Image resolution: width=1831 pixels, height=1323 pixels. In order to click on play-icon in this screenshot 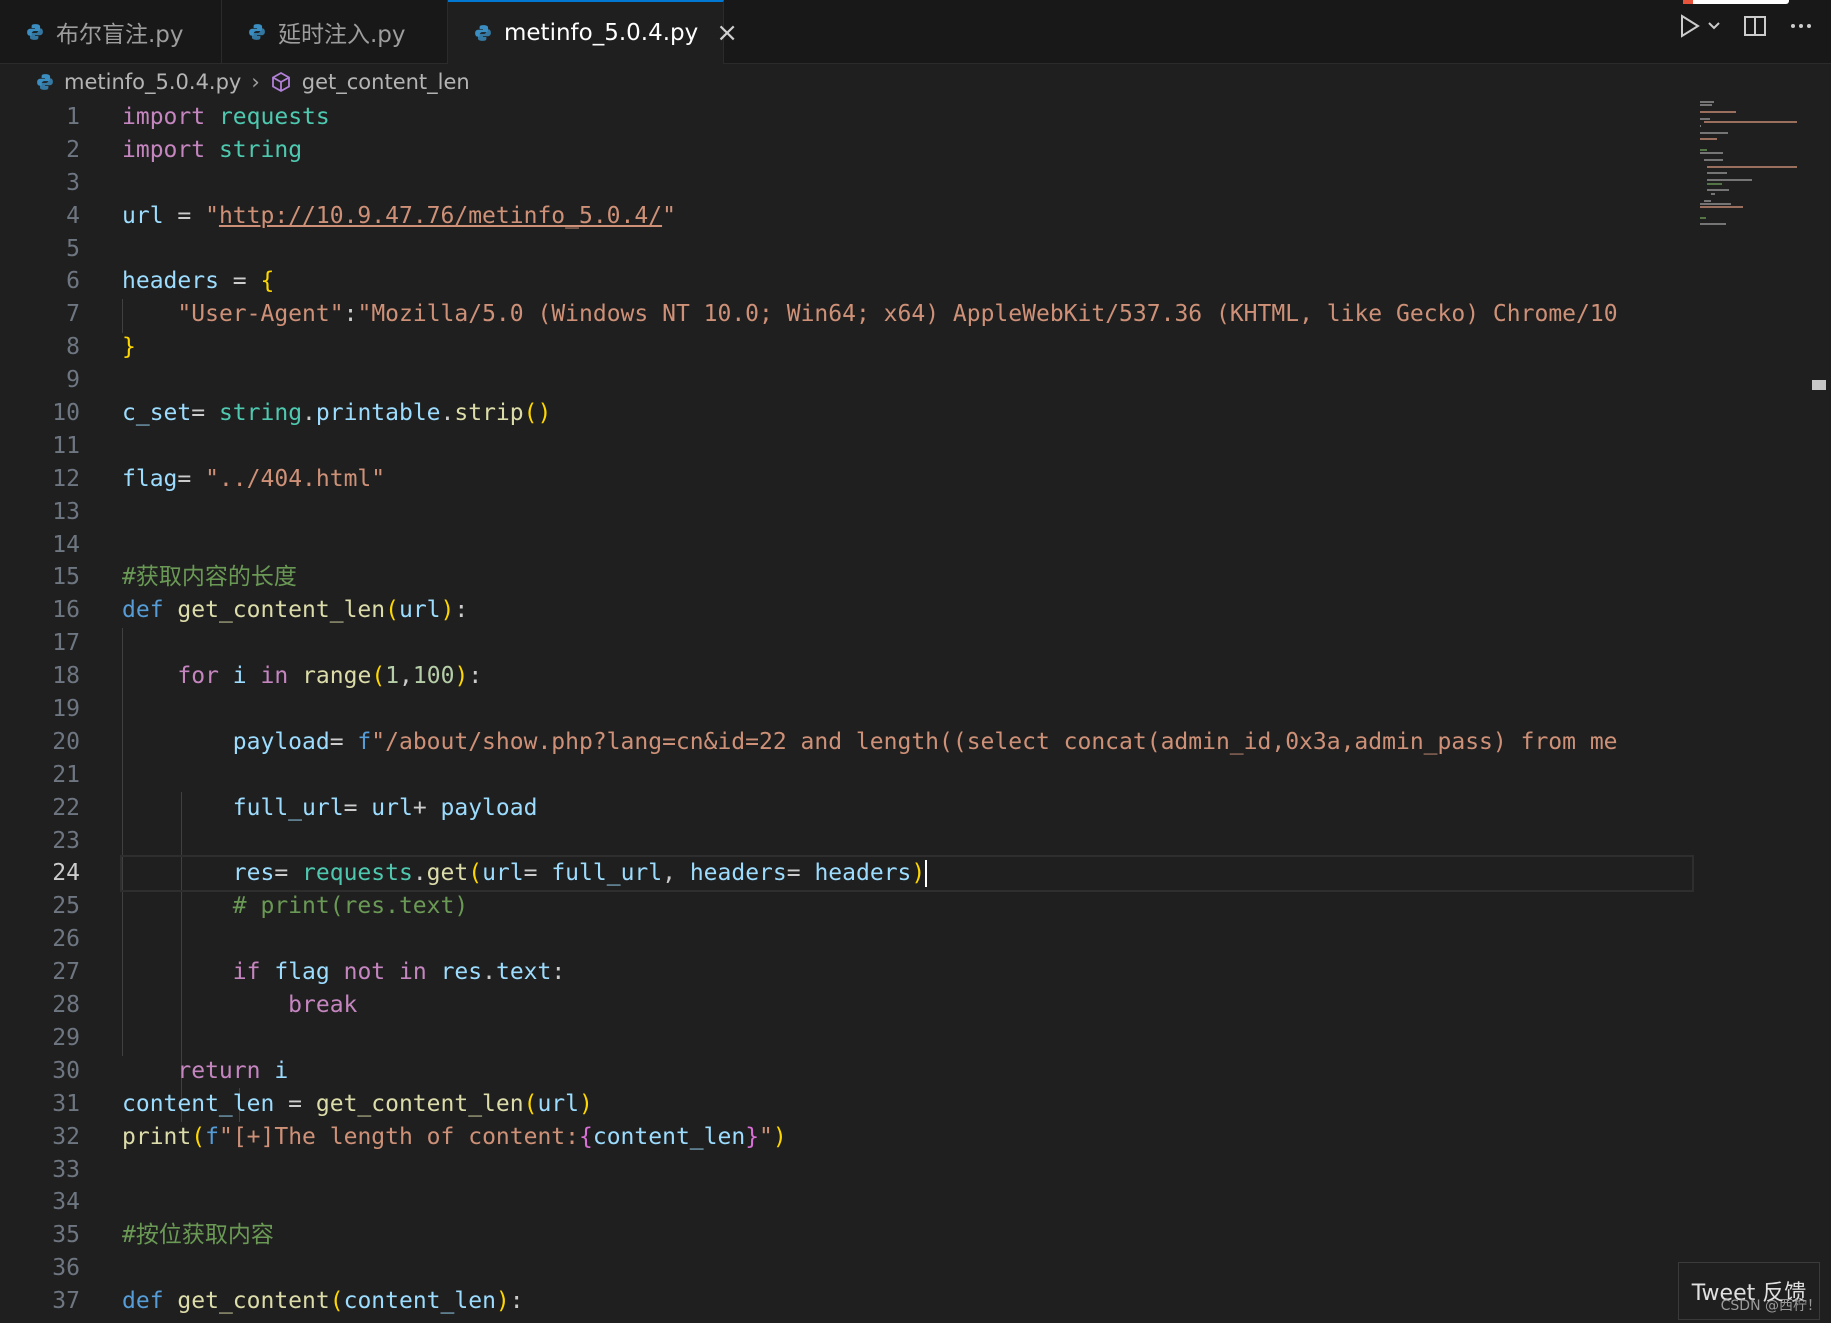, I will do `click(1700, 26)`.